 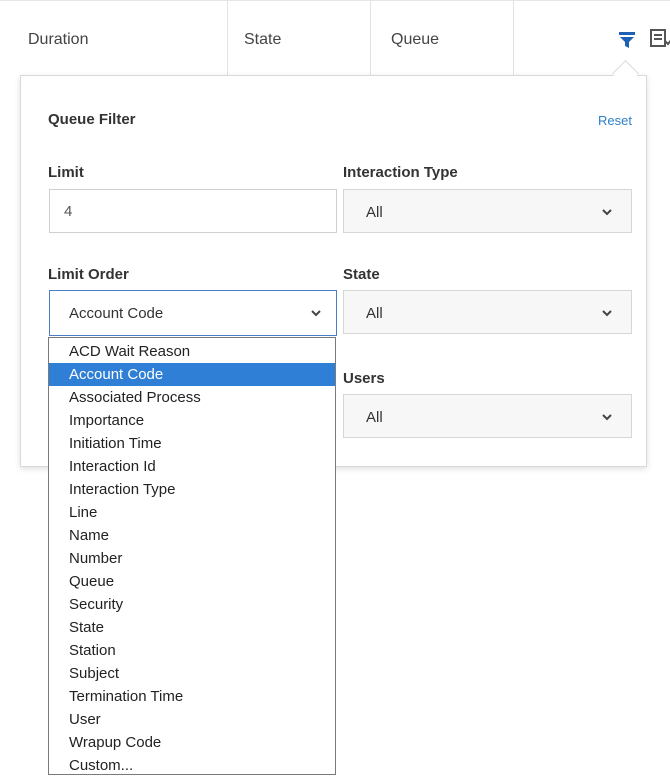 What do you see at coordinates (361, 274) in the screenshot?
I see `state-label: State` at bounding box center [361, 274].